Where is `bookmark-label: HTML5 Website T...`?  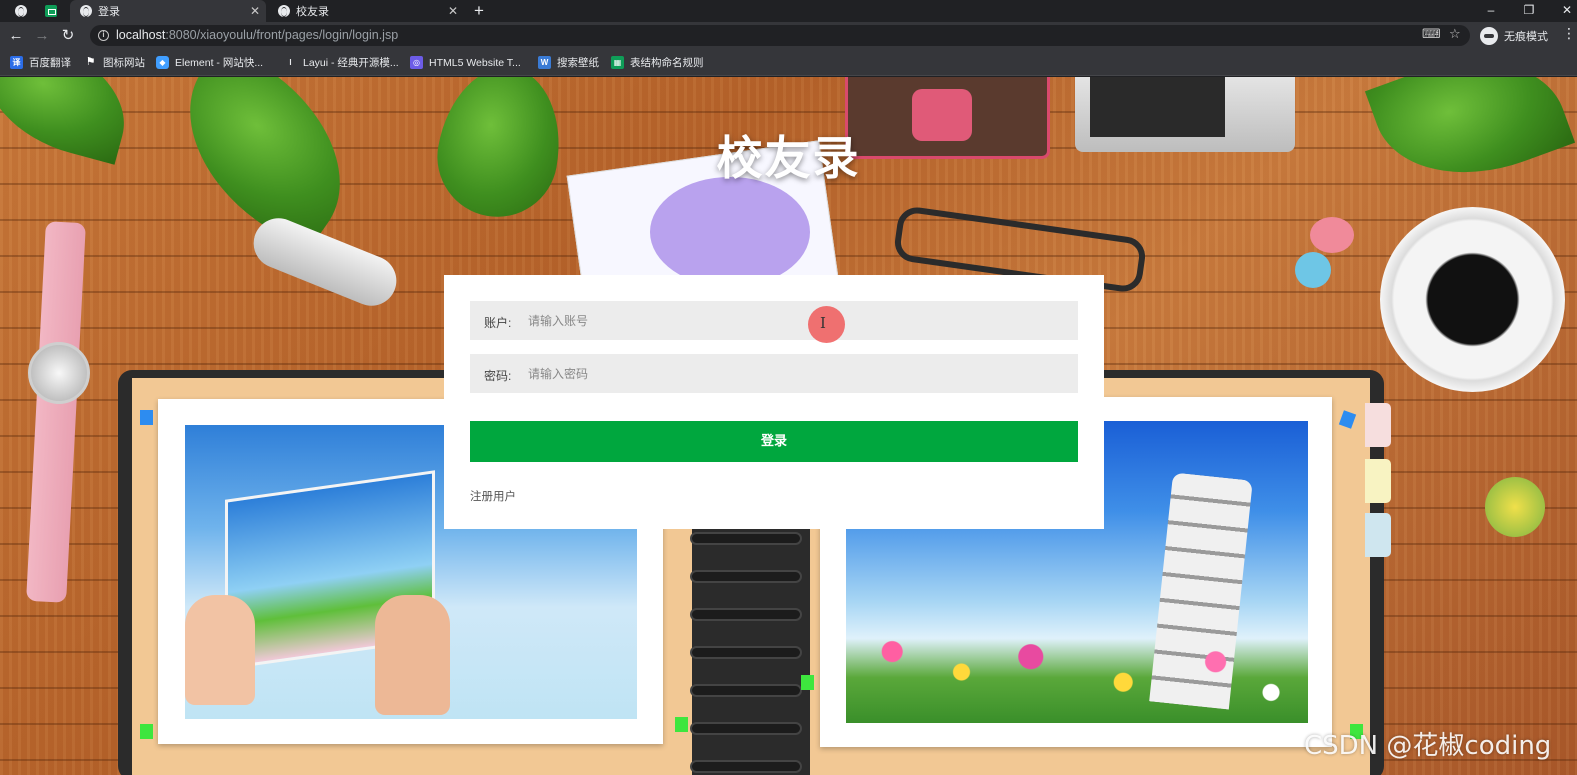 bookmark-label: HTML5 Website T... is located at coordinates (475, 62).